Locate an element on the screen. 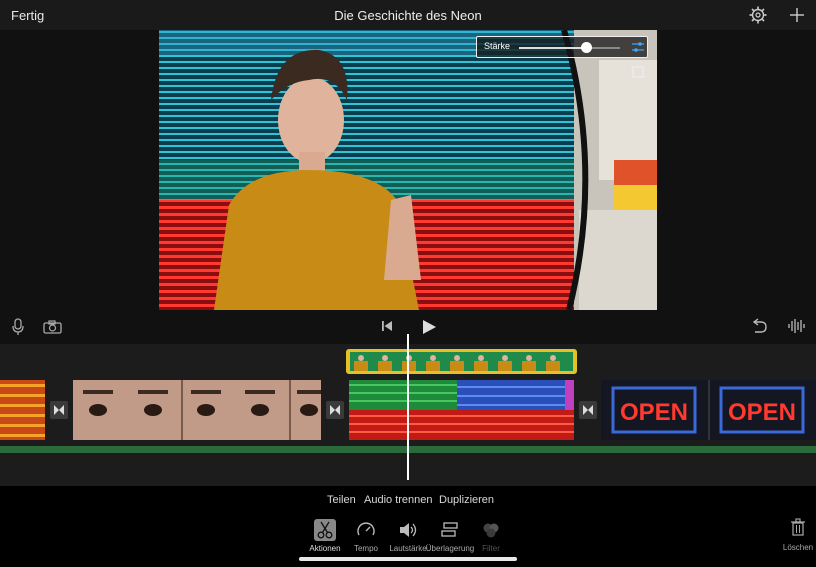 This screenshot has height=567, width=816. strength-slider-panel: Stärke is located at coordinates (562, 47).